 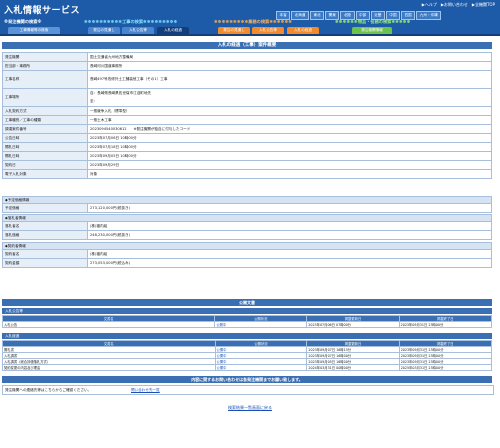 I want to click on field-label: 契約者名, so click(x=45, y=254).